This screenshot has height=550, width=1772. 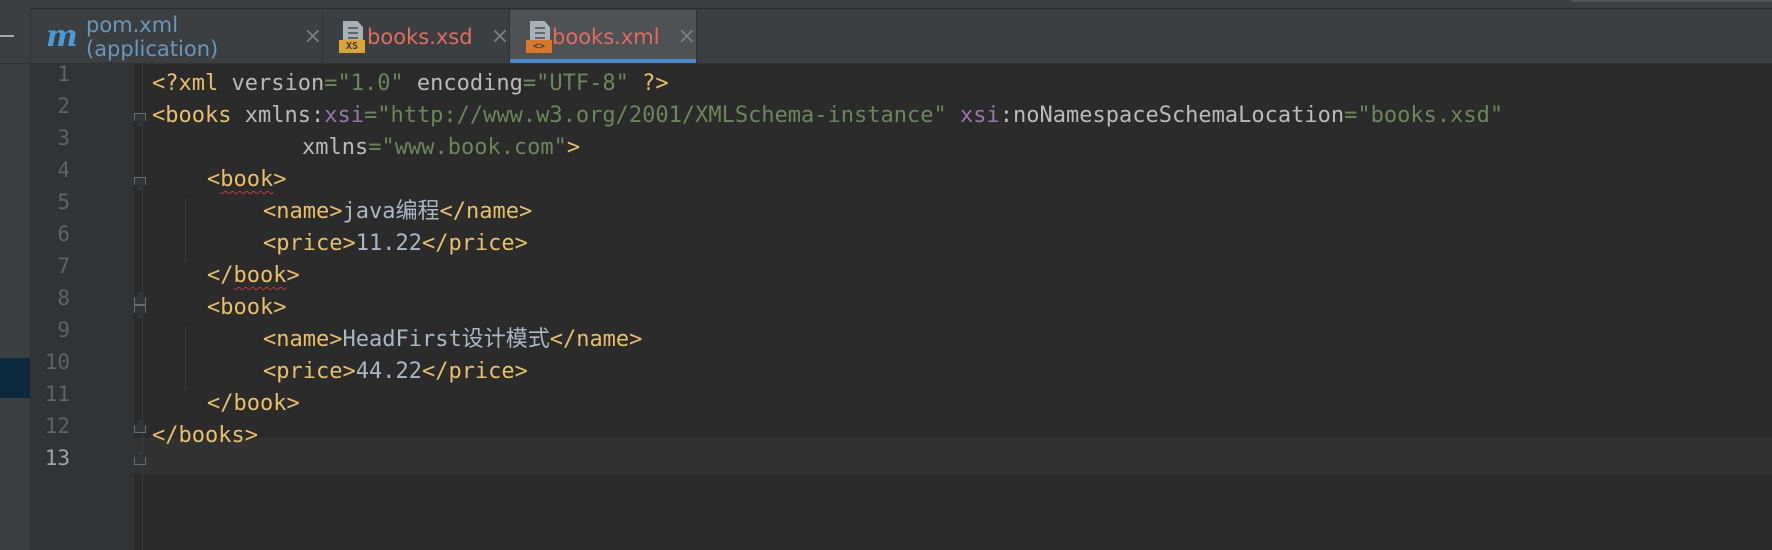 I want to click on code-line-3: xmlns="www.book.com">, so click(x=441, y=147).